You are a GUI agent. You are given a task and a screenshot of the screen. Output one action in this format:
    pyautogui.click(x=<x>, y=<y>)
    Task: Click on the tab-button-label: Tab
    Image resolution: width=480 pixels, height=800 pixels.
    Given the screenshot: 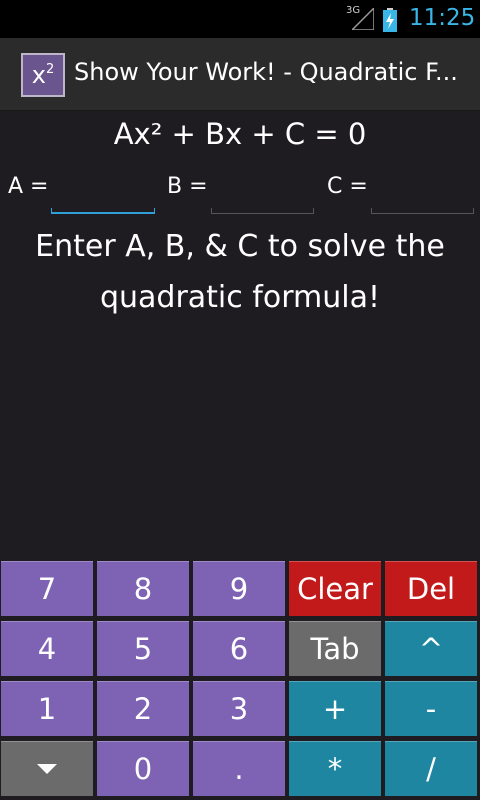 What is the action you would take?
    pyautogui.click(x=335, y=649)
    